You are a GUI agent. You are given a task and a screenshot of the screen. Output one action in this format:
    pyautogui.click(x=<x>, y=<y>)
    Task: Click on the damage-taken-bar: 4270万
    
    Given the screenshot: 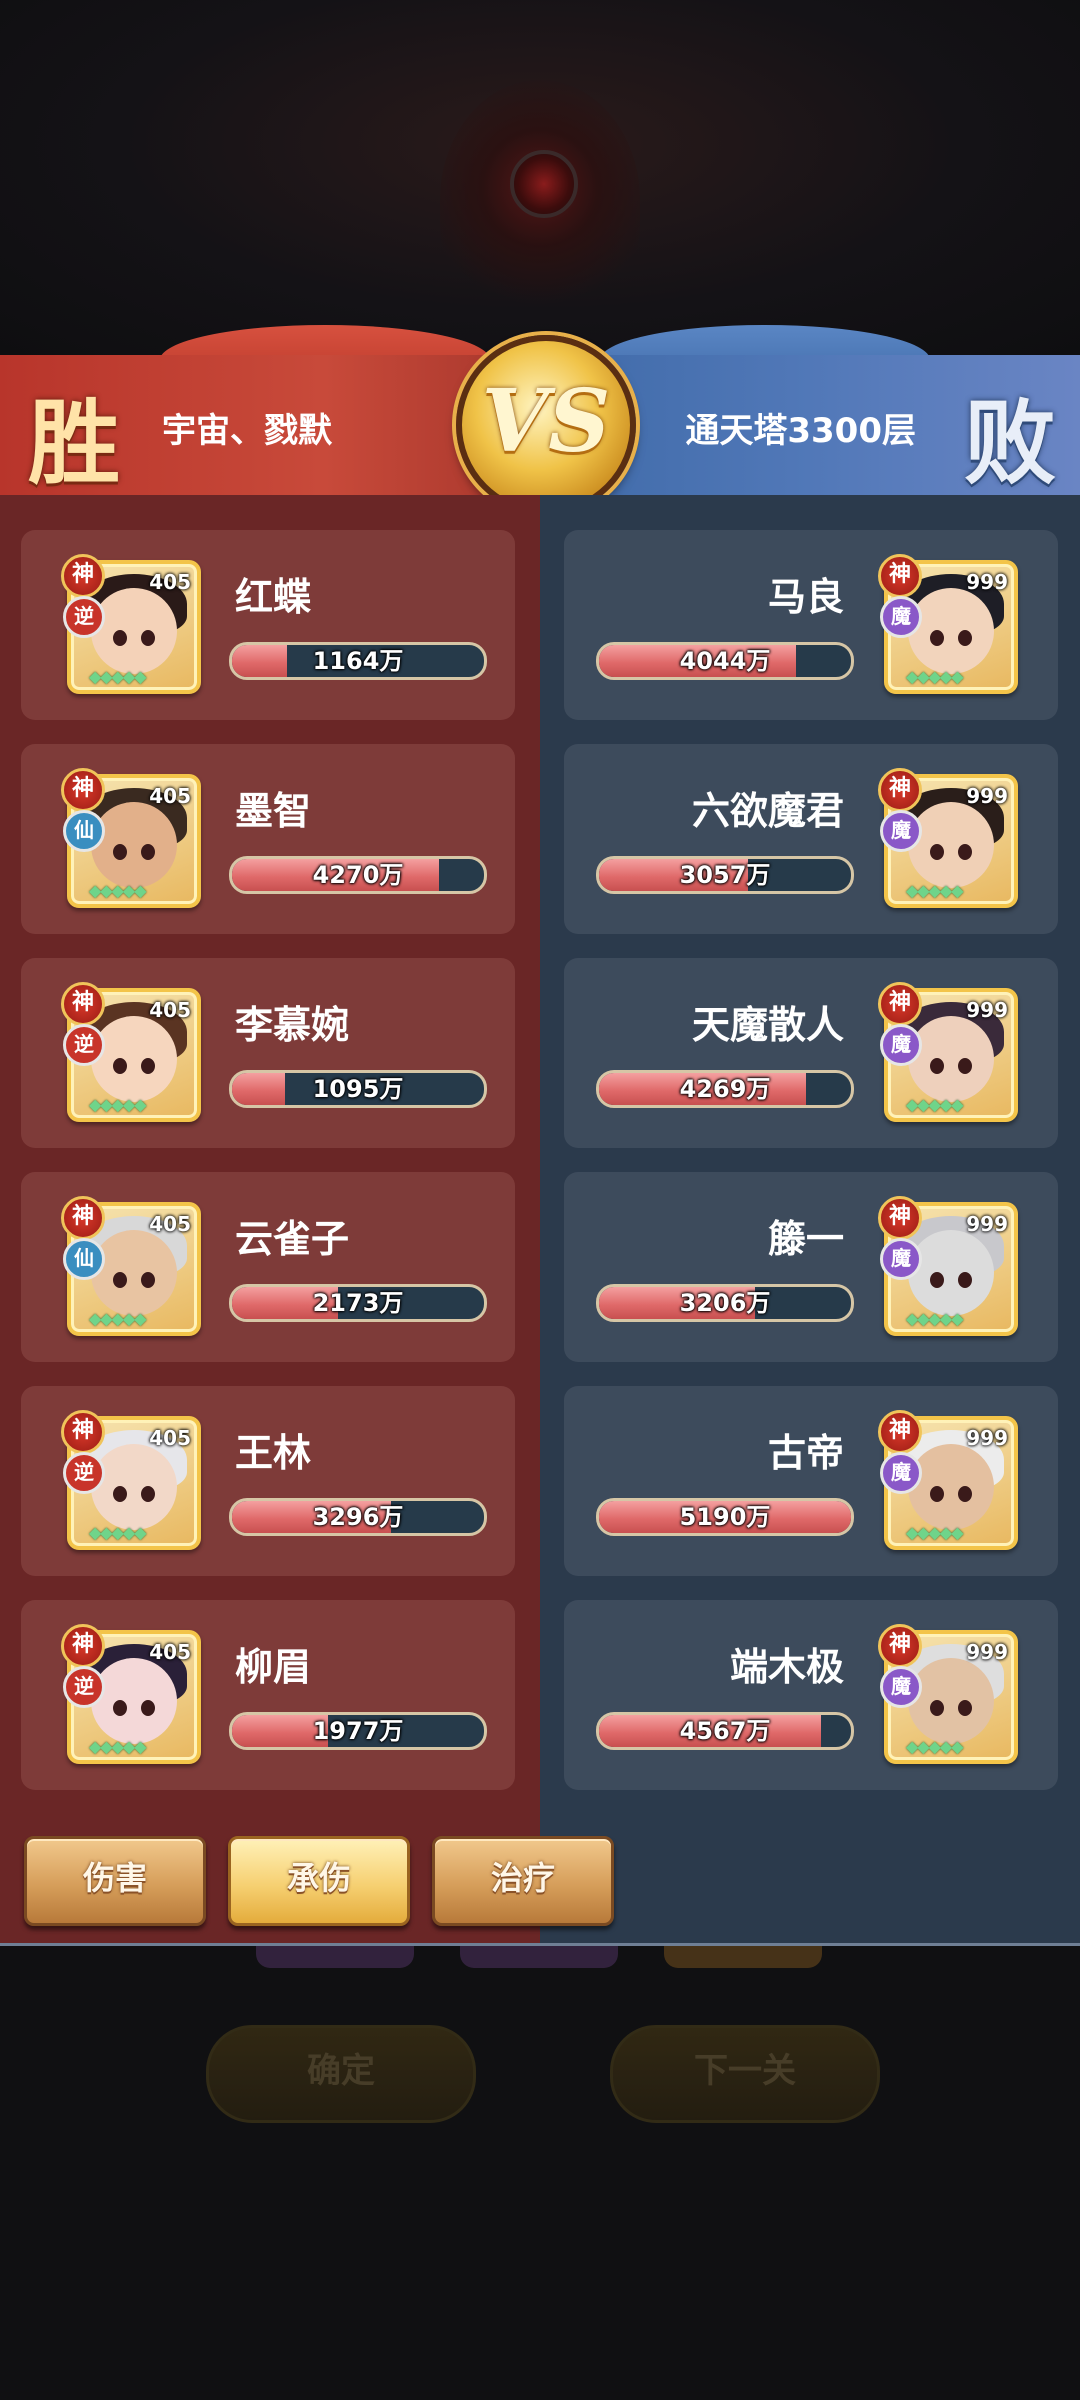 What is the action you would take?
    pyautogui.click(x=358, y=875)
    